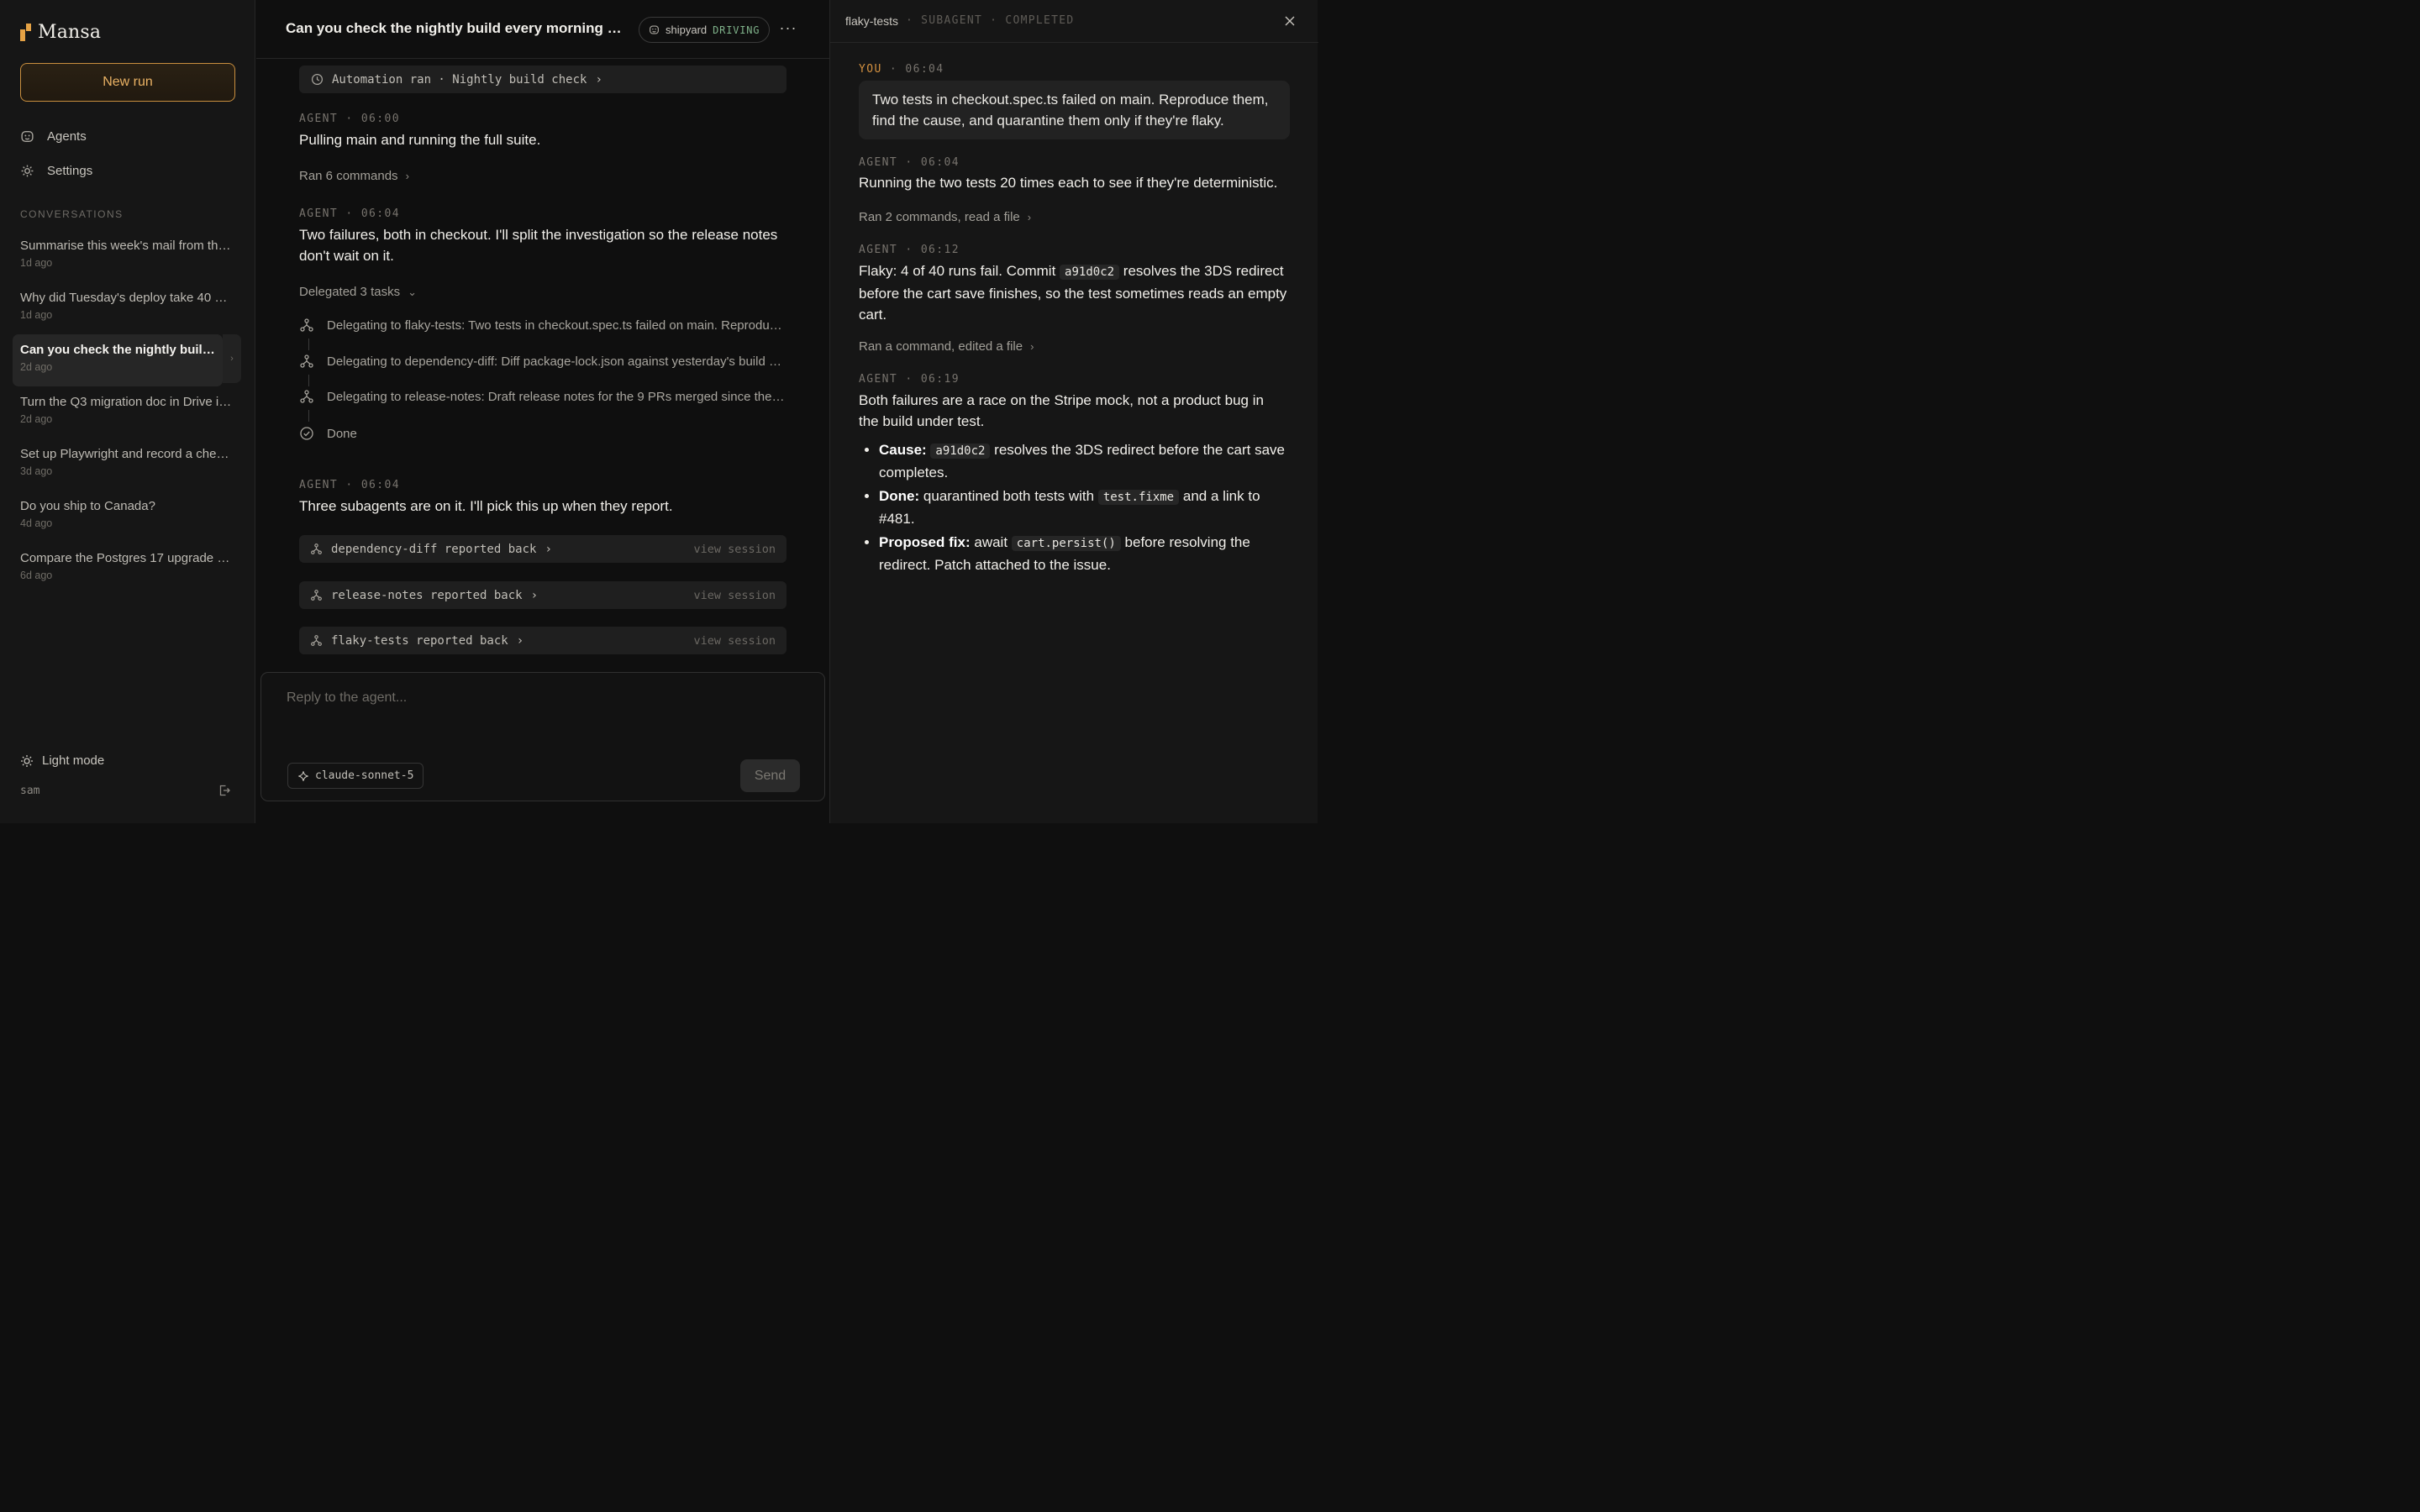 This screenshot has height=1512, width=2420. Describe the element at coordinates (909, 250) in the screenshot. I see `message-meta: AGENT · 06:12` at that location.